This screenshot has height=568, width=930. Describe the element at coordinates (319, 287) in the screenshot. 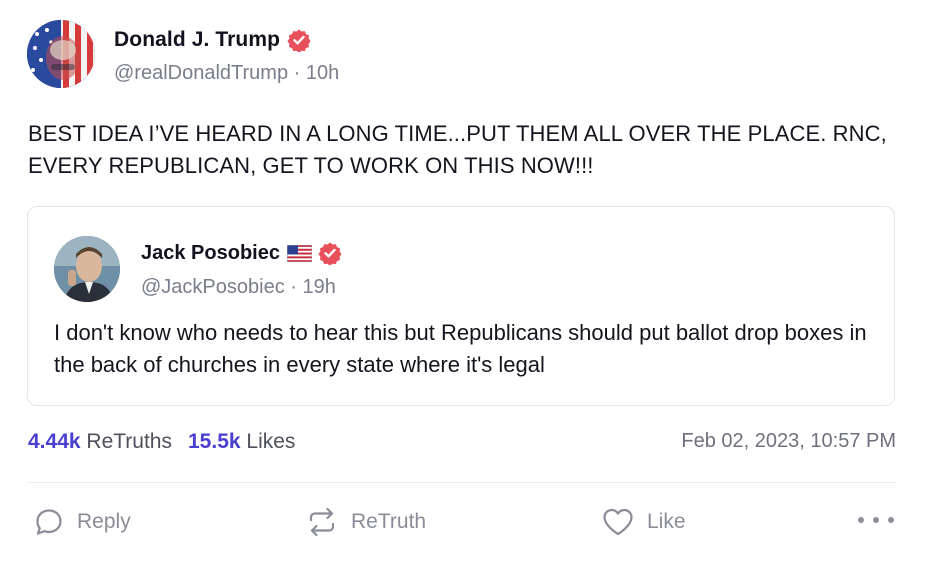

I see `quoted-post-age: 19h` at that location.